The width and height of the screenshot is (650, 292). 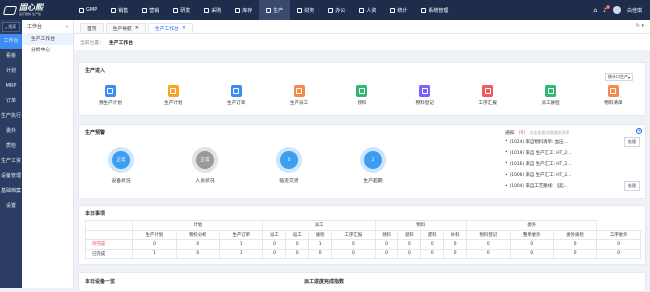 I want to click on nav-item-10: 统计, so click(x=398, y=10).